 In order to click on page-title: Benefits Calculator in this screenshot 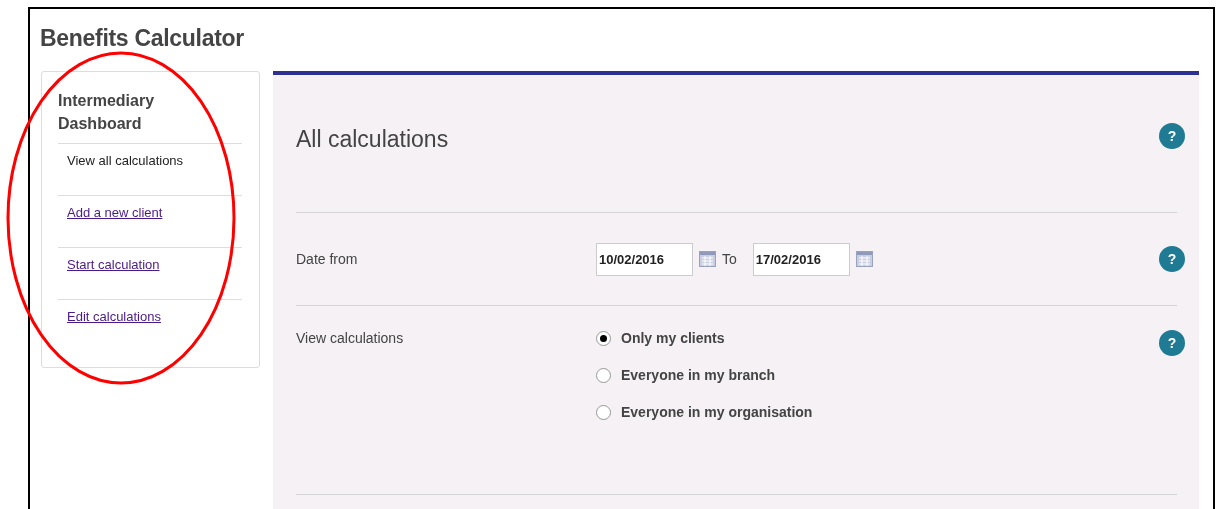, I will do `click(142, 38)`.